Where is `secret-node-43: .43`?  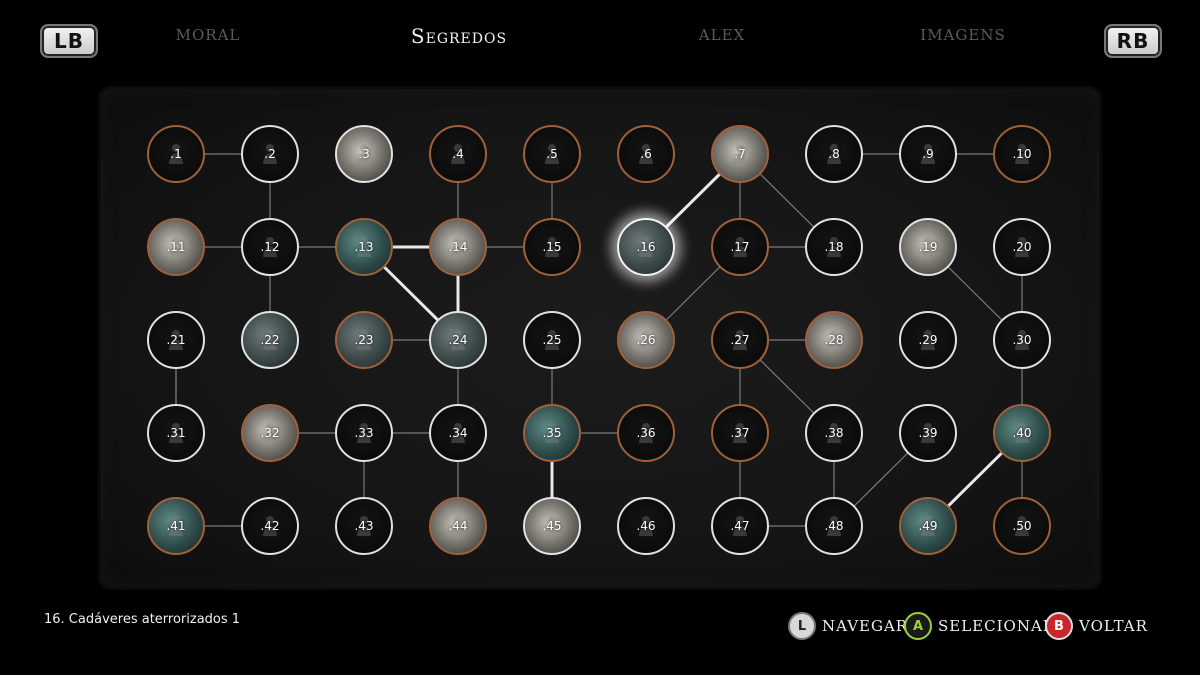 secret-node-43: .43 is located at coordinates (364, 526).